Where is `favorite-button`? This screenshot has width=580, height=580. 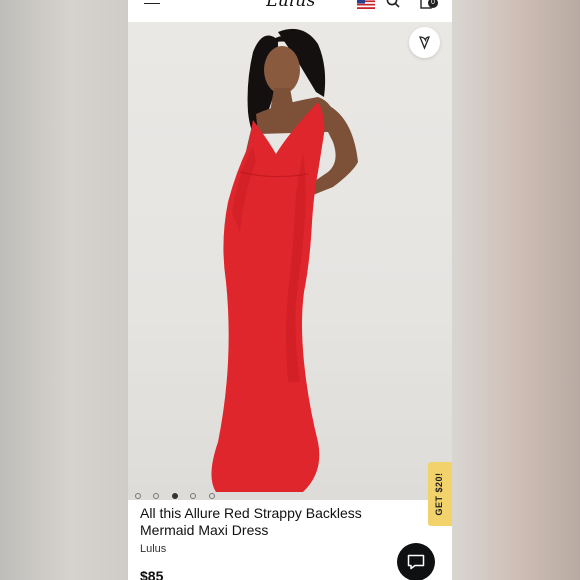 favorite-button is located at coordinates (424, 42).